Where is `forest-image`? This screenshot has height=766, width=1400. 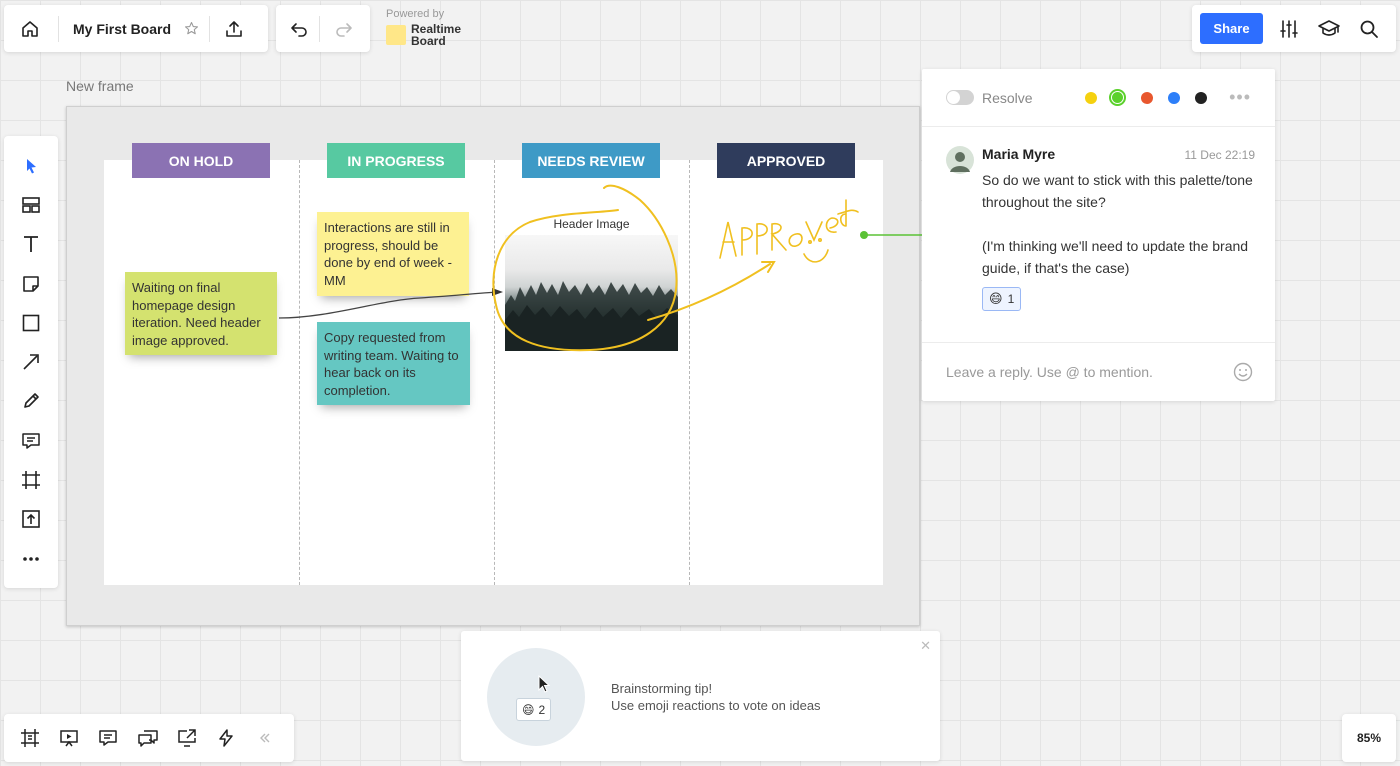 forest-image is located at coordinates (591, 316).